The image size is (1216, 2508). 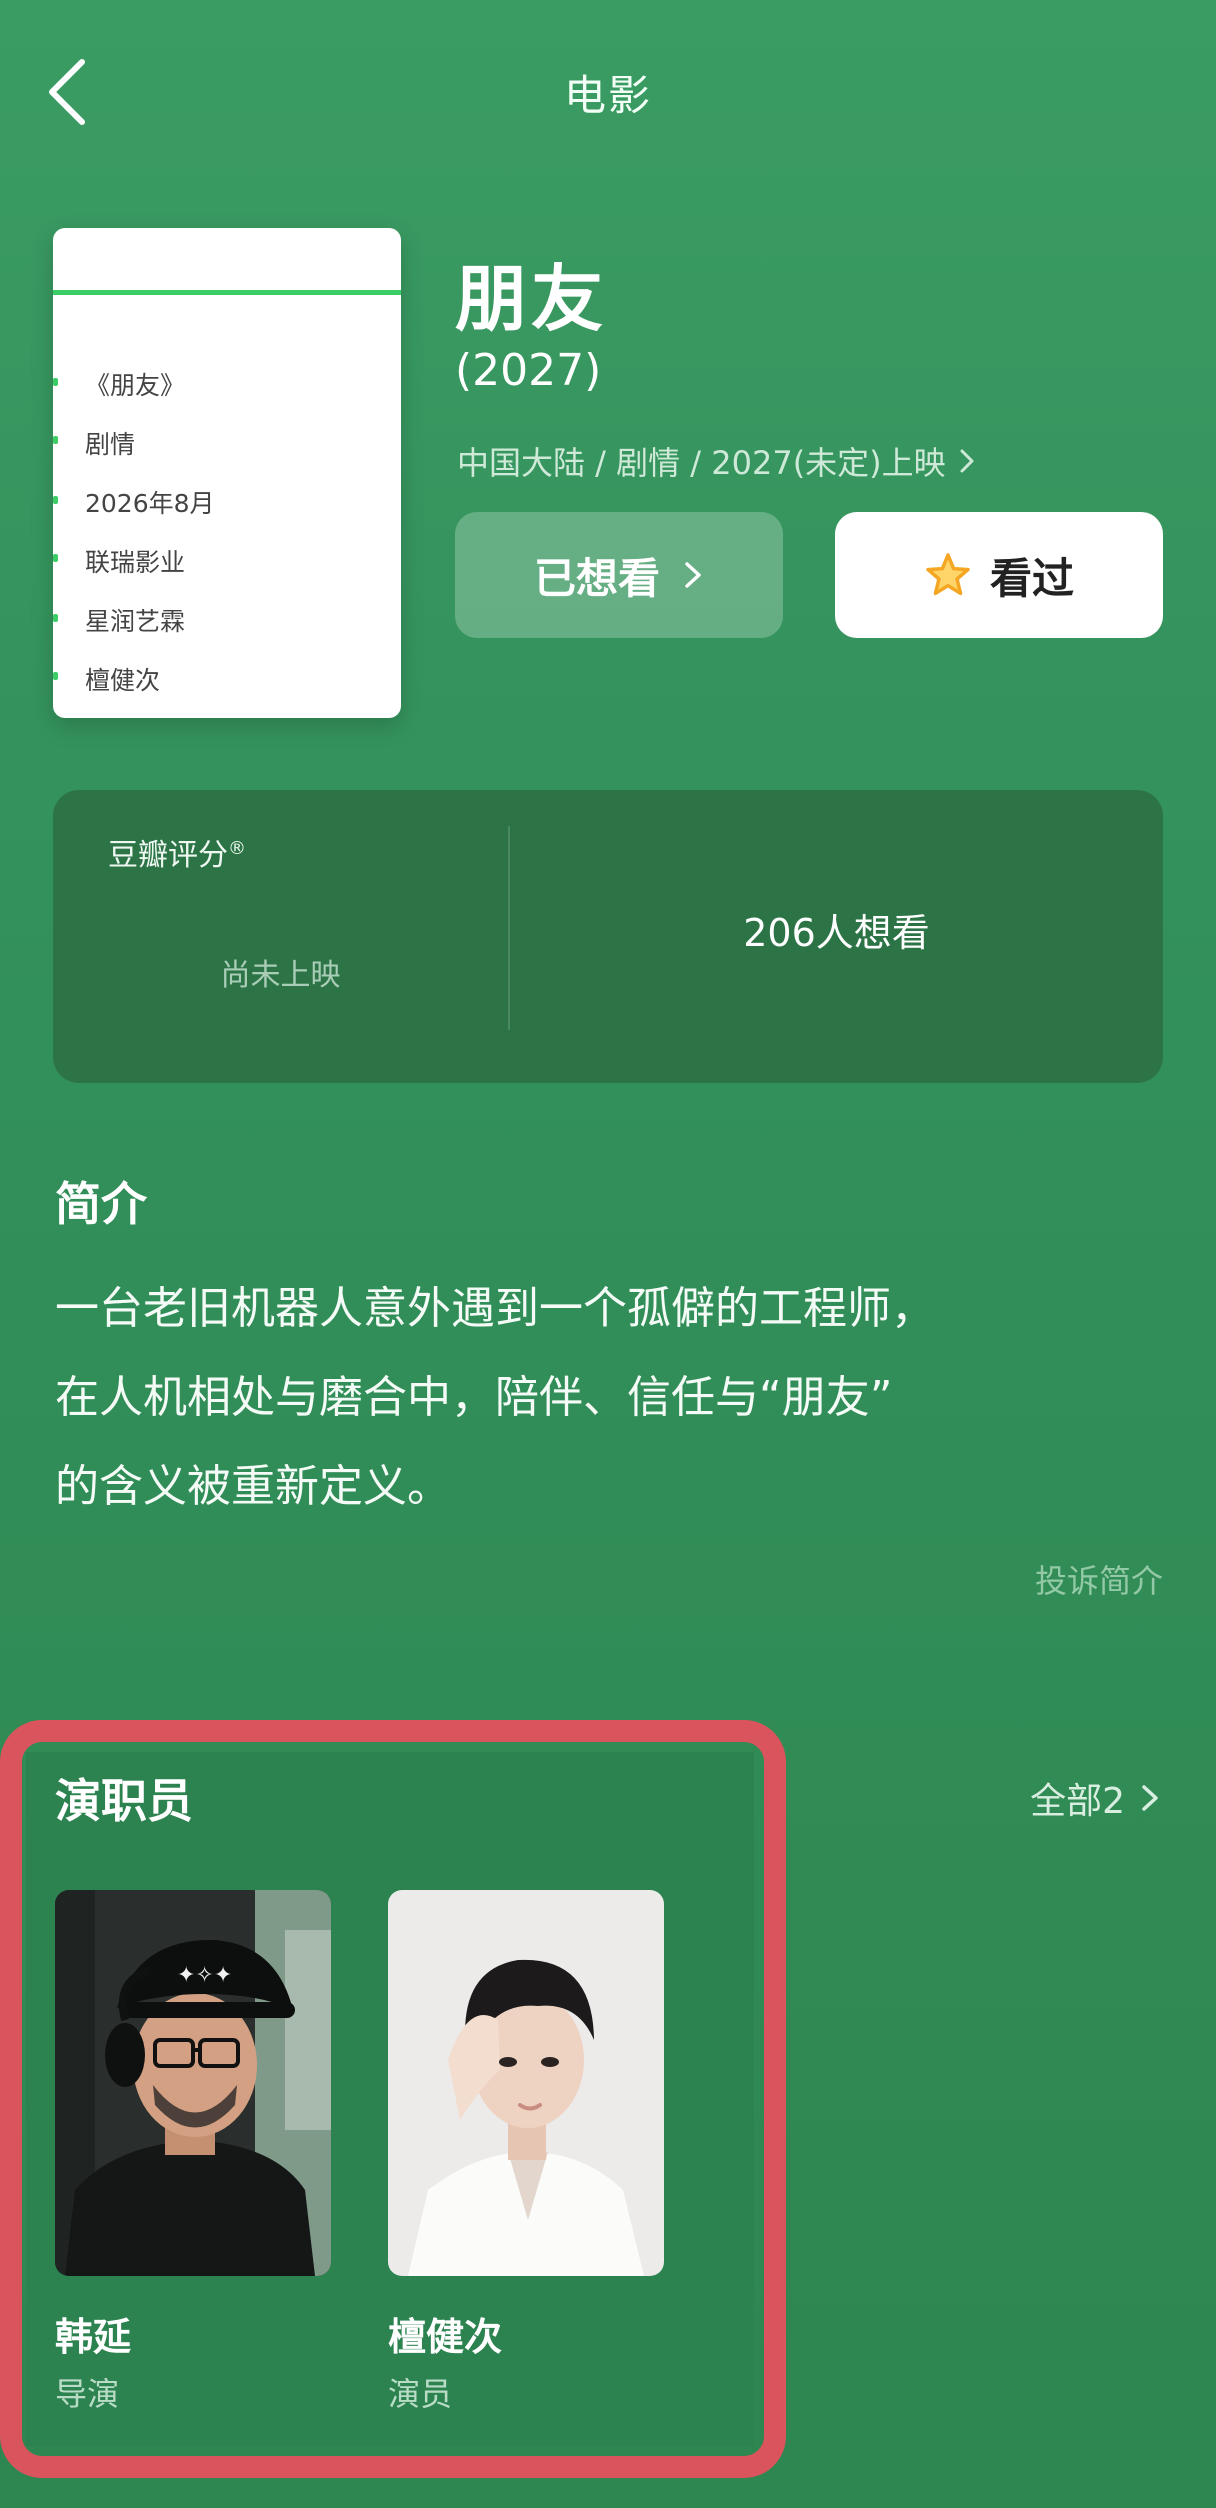 I want to click on cast-photo-actor, so click(x=526, y=2083).